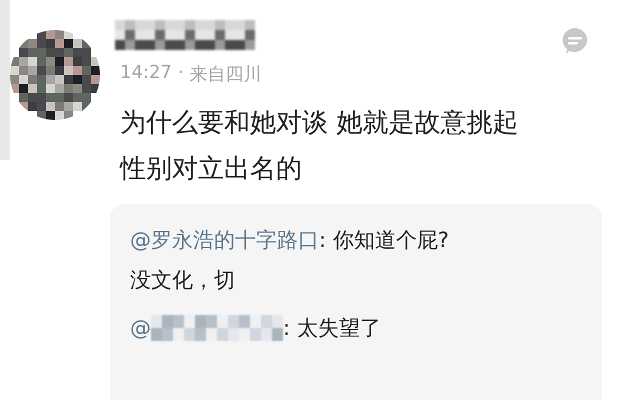 Image resolution: width=622 pixels, height=400 pixels. What do you see at coordinates (575, 41) in the screenshot?
I see `comment-icon` at bounding box center [575, 41].